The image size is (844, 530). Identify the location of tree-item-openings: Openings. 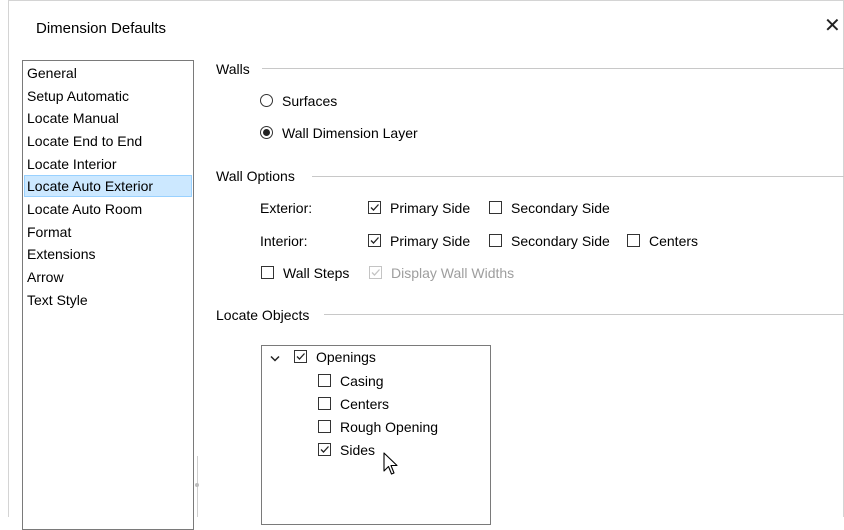
(346, 357).